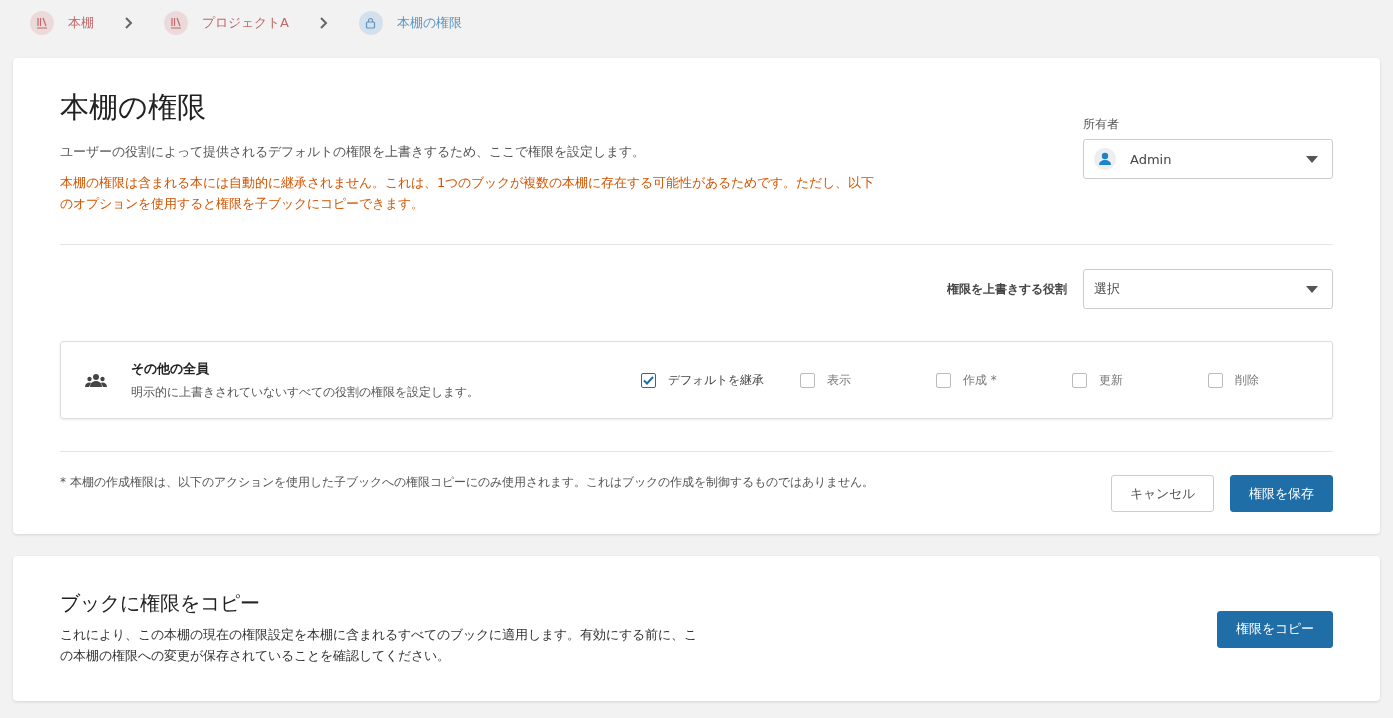 Image resolution: width=1393 pixels, height=718 pixels. Describe the element at coordinates (410, 23) in the screenshot. I see `breadcrumb-link: 本棚の権限` at that location.